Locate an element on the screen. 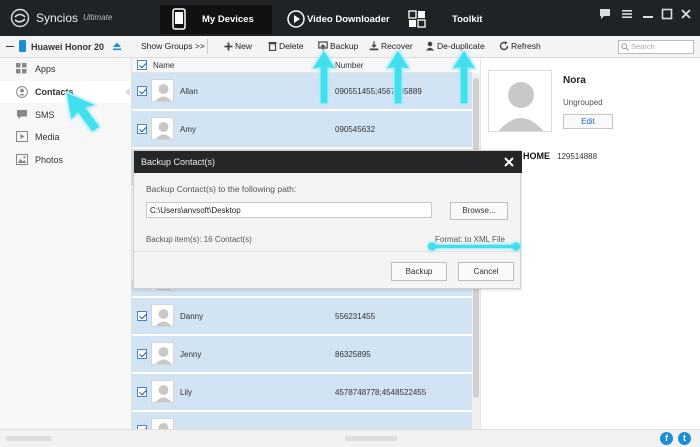 This screenshot has width=700, height=447. device-phone-icon is located at coordinates (22, 46).